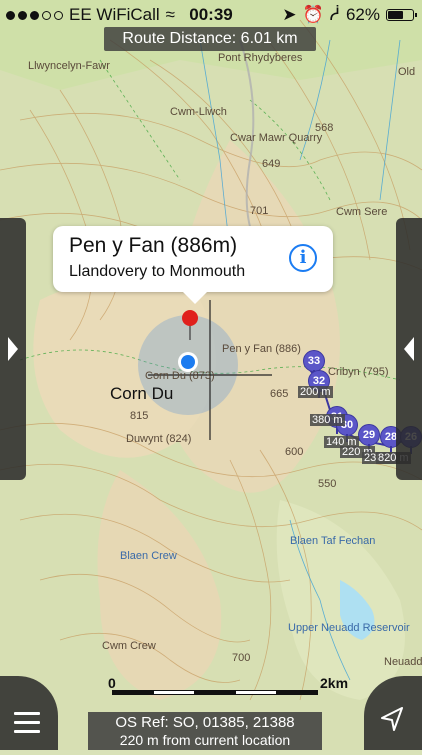 This screenshot has width=422, height=755. I want to click on map-label-665: 665, so click(279, 394).